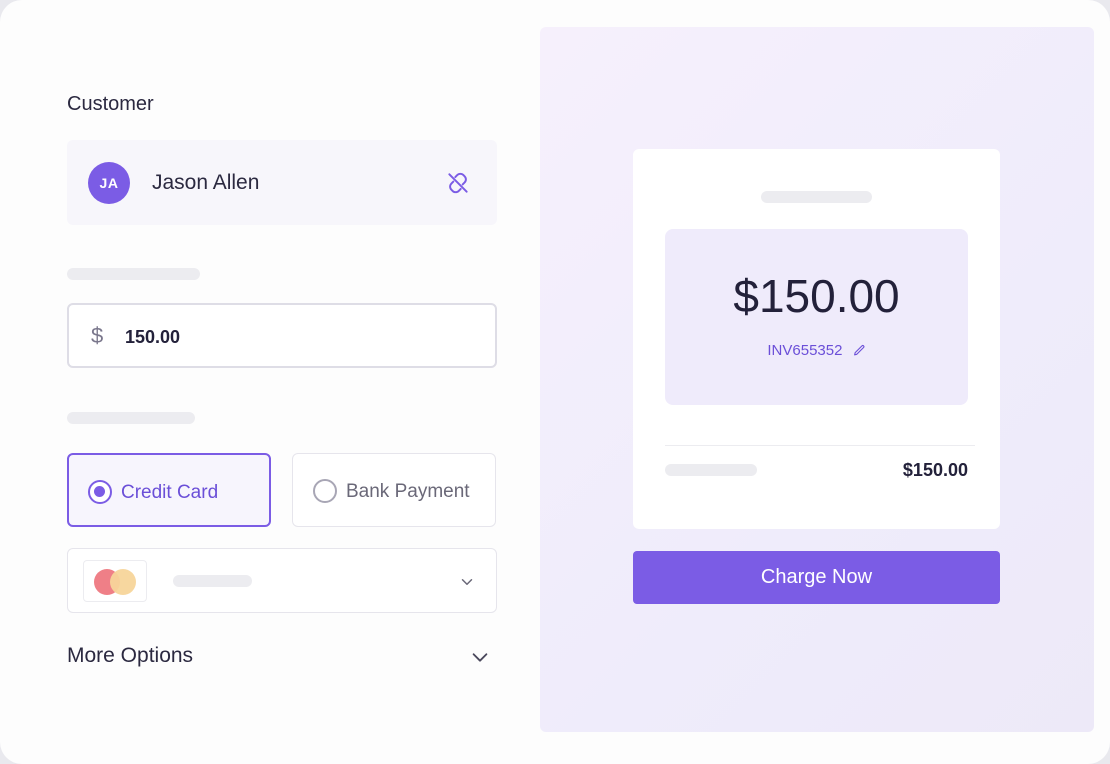 This screenshot has width=1110, height=764. Describe the element at coordinates (820, 445) in the screenshot. I see `divider` at that location.